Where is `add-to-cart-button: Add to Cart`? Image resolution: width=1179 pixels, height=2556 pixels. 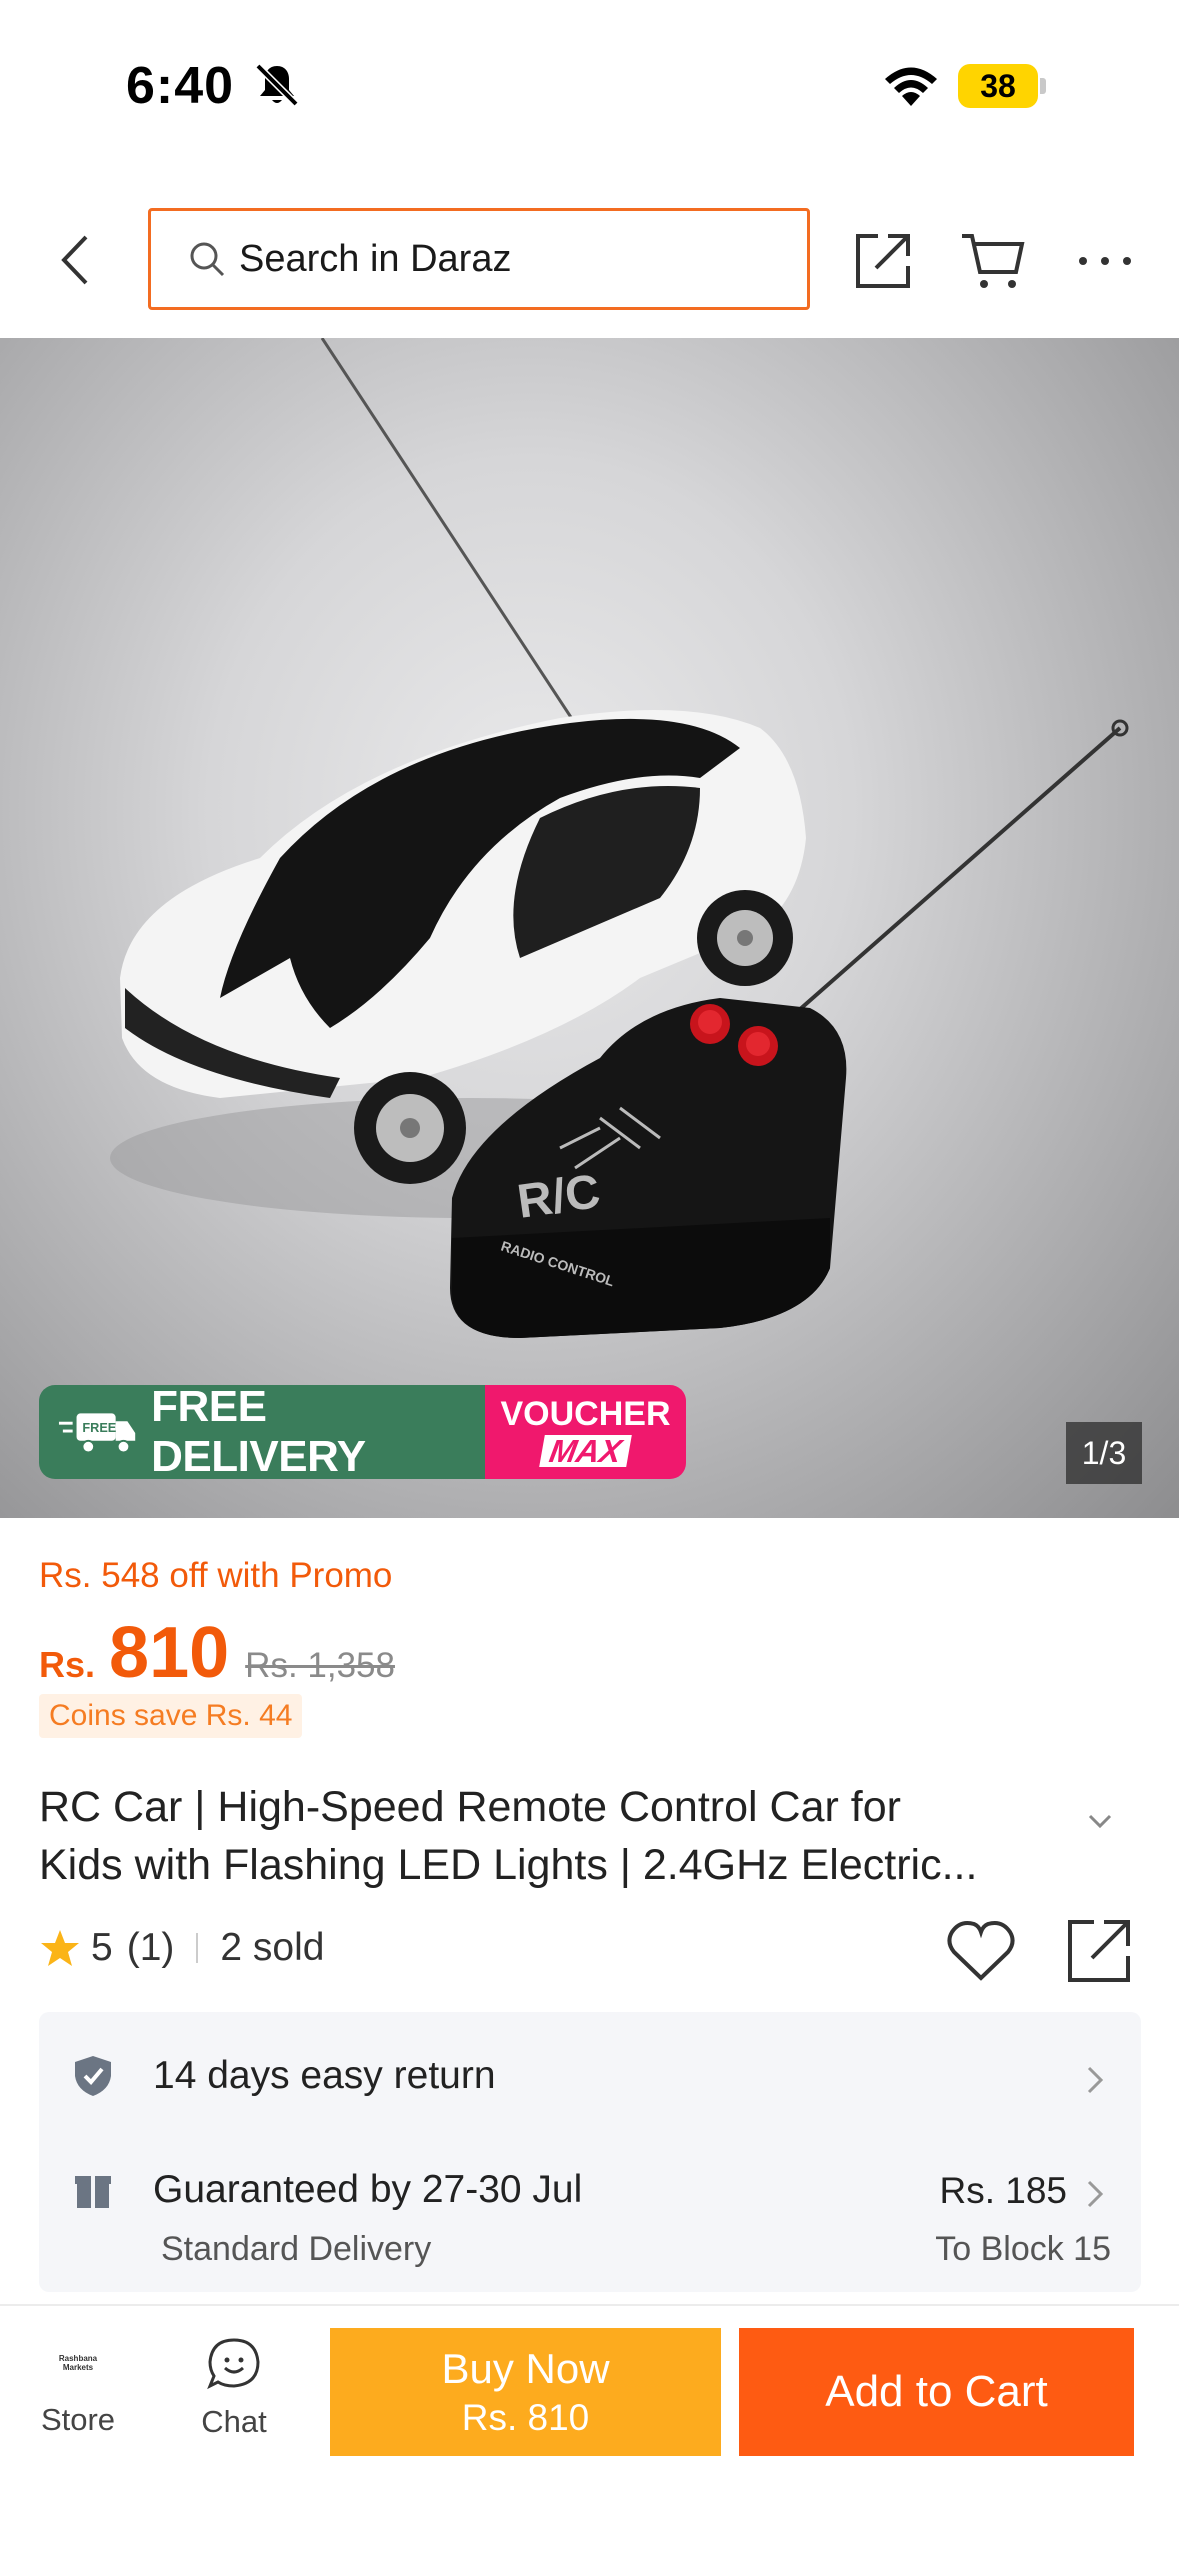 add-to-cart-button: Add to Cart is located at coordinates (936, 2392).